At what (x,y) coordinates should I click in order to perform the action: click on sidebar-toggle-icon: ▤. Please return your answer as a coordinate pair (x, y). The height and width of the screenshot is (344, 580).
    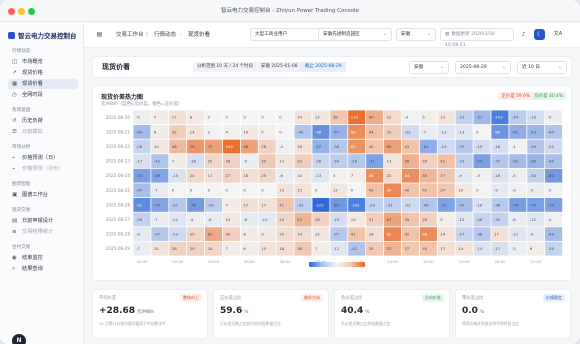
    Looking at the image, I should click on (99, 34).